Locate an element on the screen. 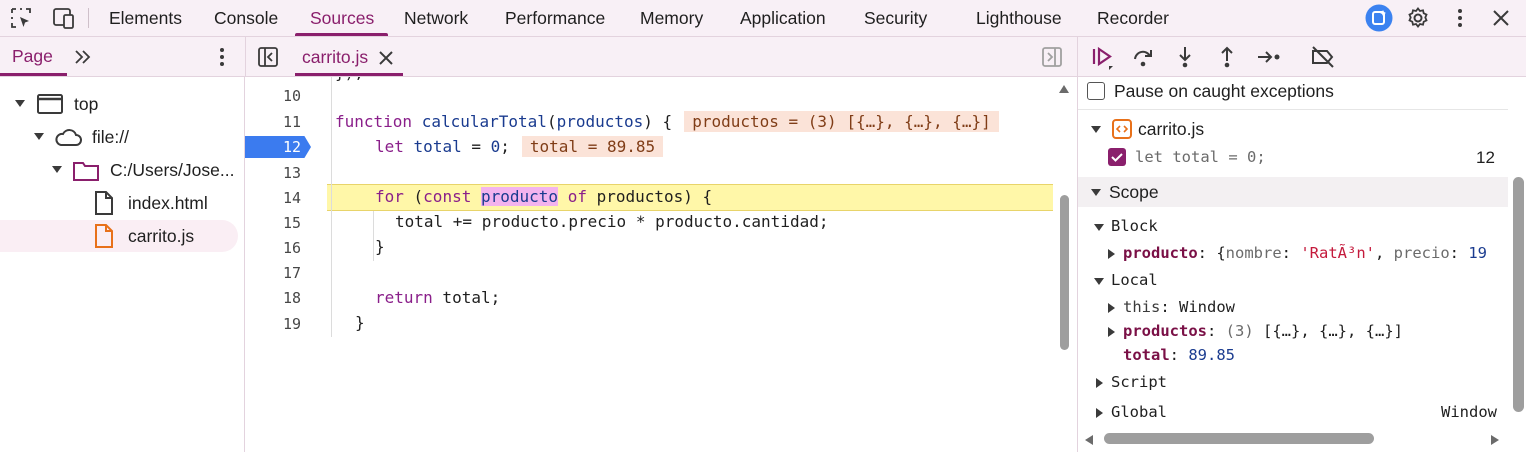 This screenshot has width=1526, height=452. breakpoint-line-number: 12 is located at coordinates (273, 147).